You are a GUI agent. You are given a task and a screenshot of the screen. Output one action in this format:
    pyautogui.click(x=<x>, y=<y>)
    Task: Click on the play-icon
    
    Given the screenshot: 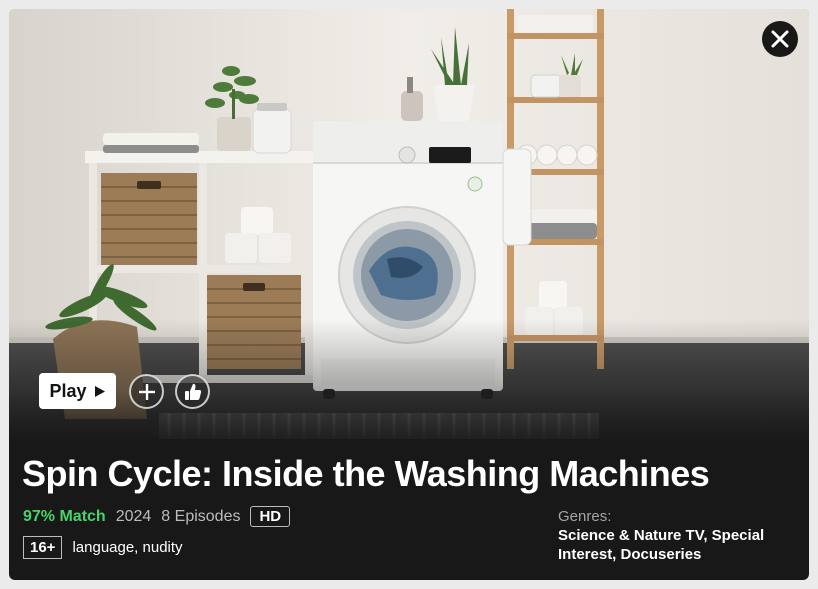 What is the action you would take?
    pyautogui.click(x=99, y=391)
    